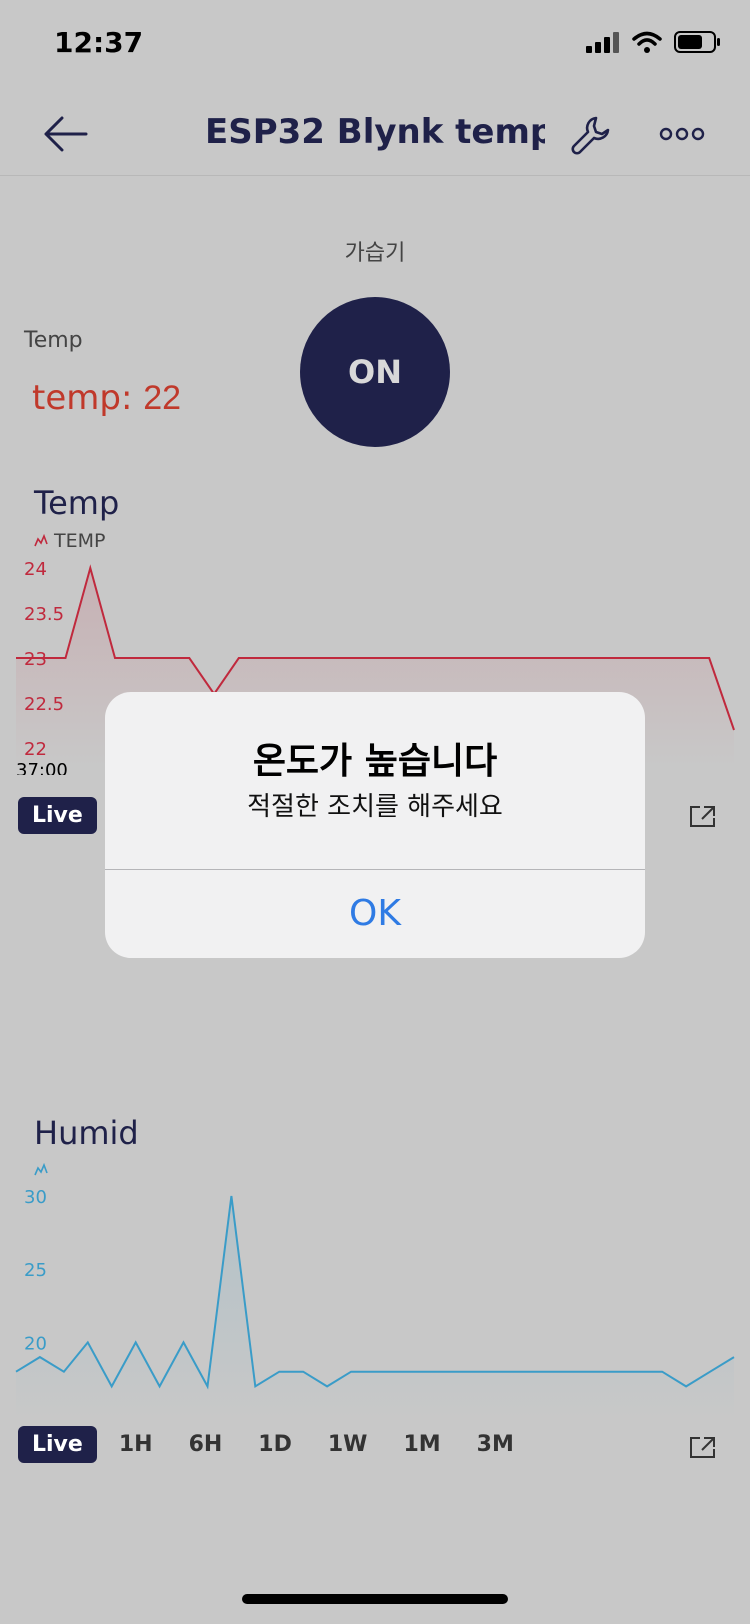 This screenshot has height=1624, width=750. Describe the element at coordinates (375, 914) in the screenshot. I see `alert-ok-button: OK` at that location.